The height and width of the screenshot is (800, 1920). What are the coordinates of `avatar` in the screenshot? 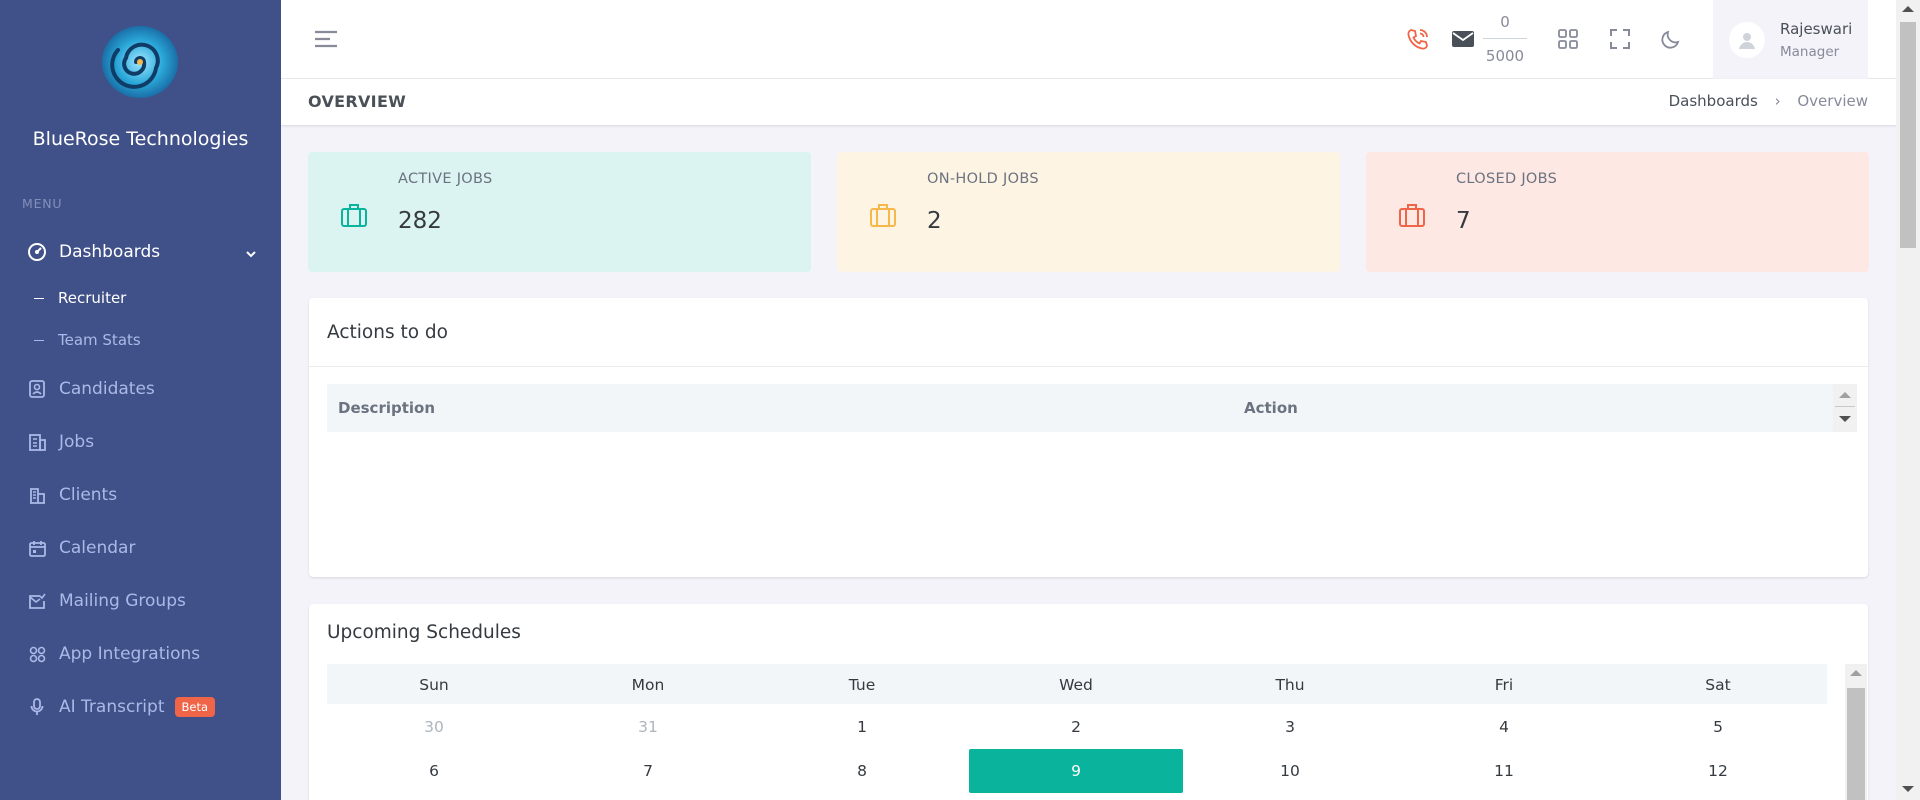 It's located at (1747, 39).